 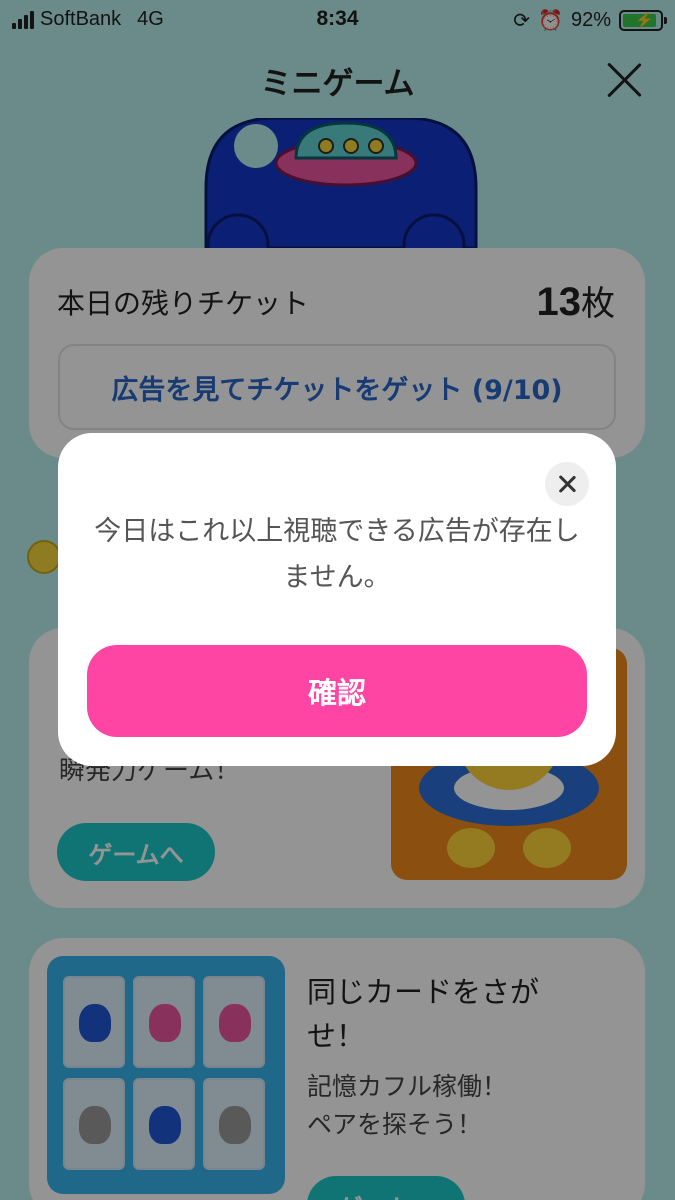 What do you see at coordinates (337, 691) in the screenshot?
I see `confirm-button: 確認` at bounding box center [337, 691].